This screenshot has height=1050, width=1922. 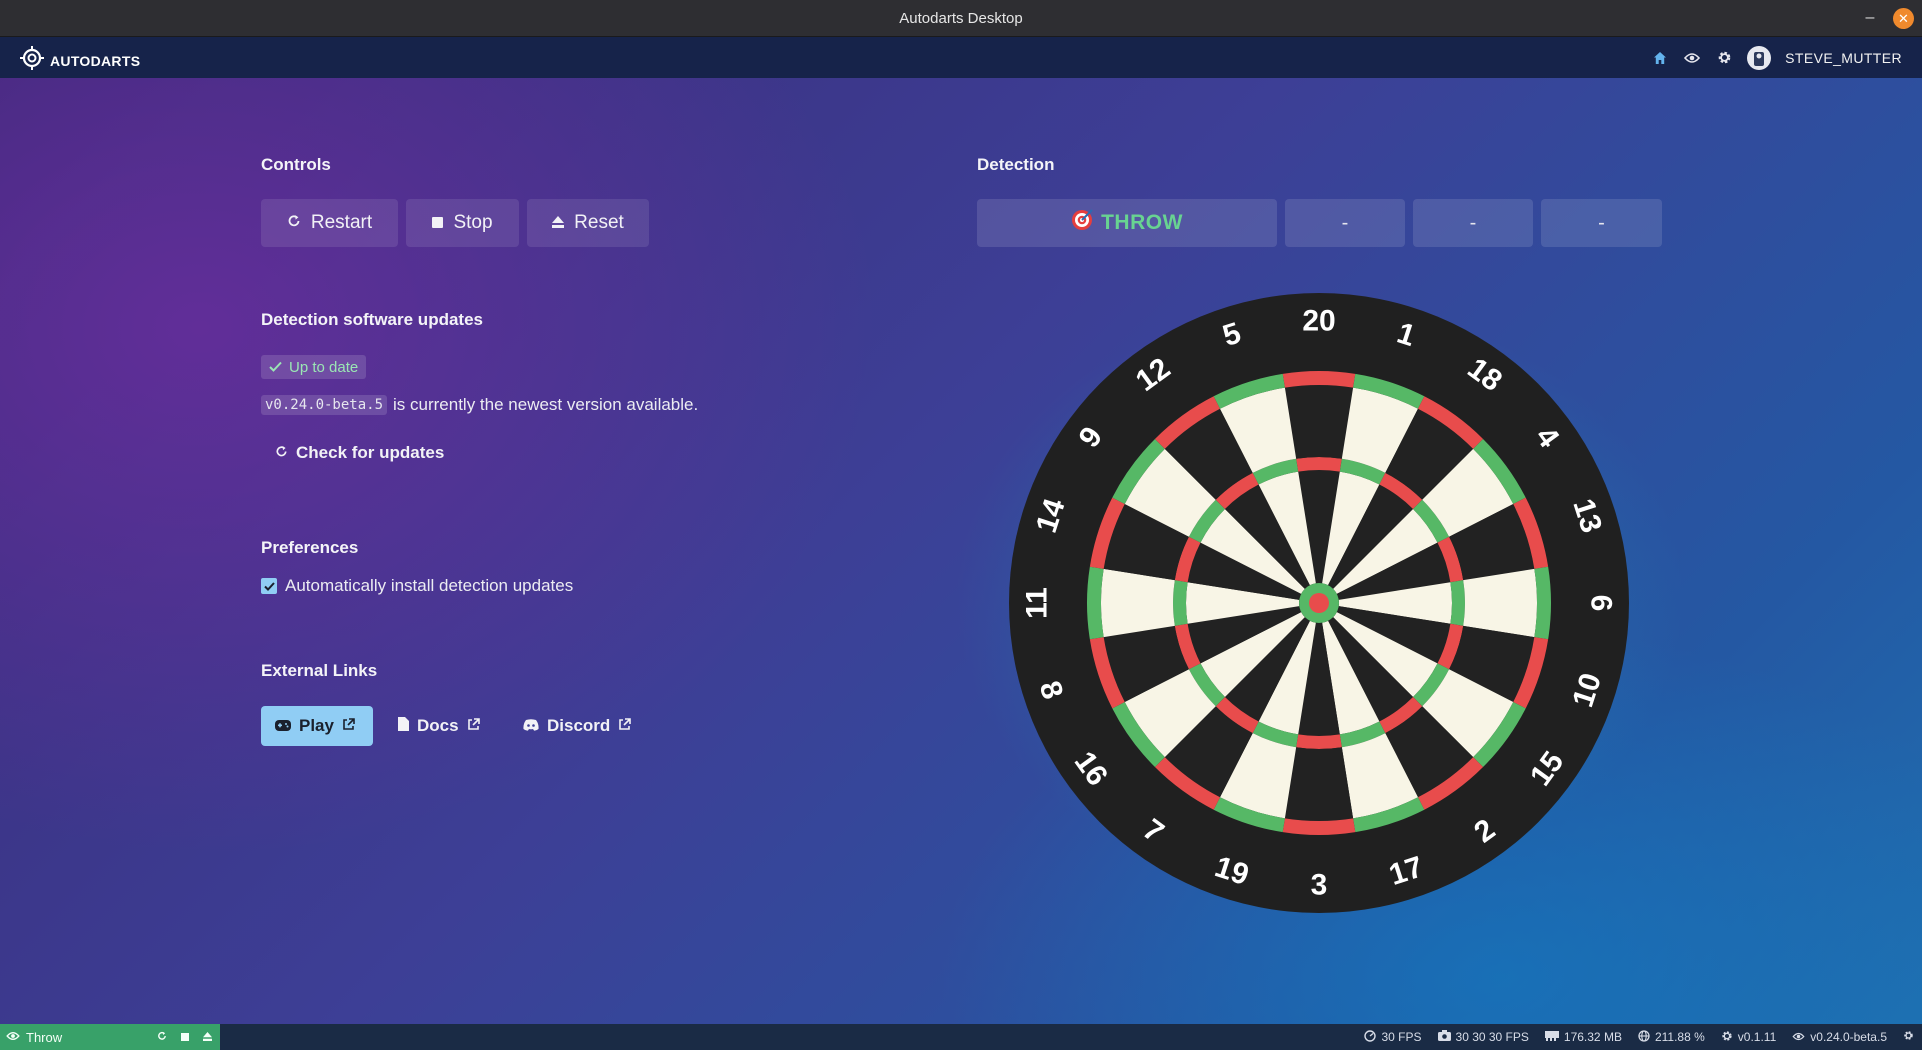 I want to click on preferences-title: Preferences, so click(x=310, y=547).